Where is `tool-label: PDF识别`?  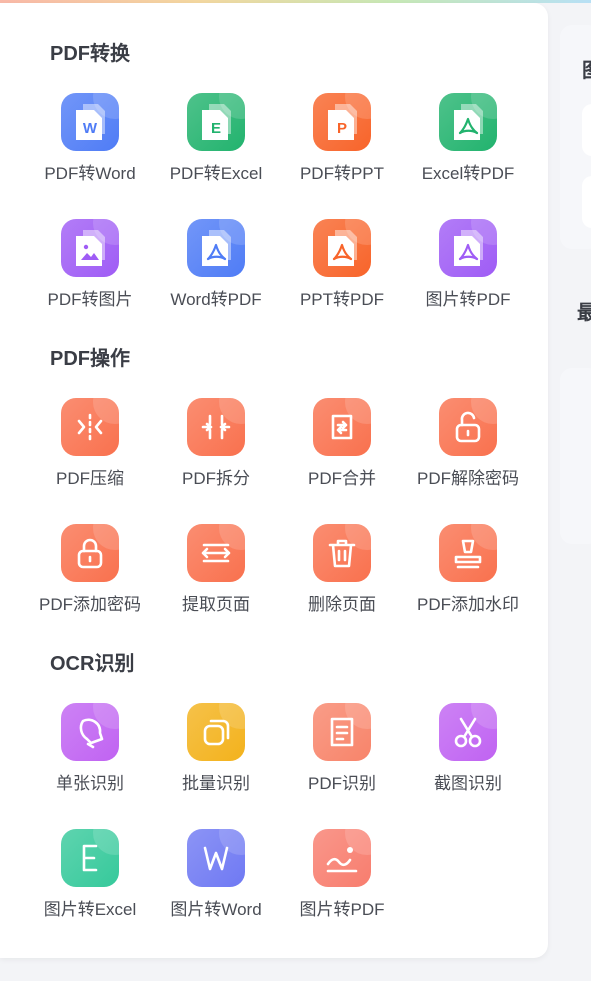
tool-label: PDF识别 is located at coordinates (342, 783).